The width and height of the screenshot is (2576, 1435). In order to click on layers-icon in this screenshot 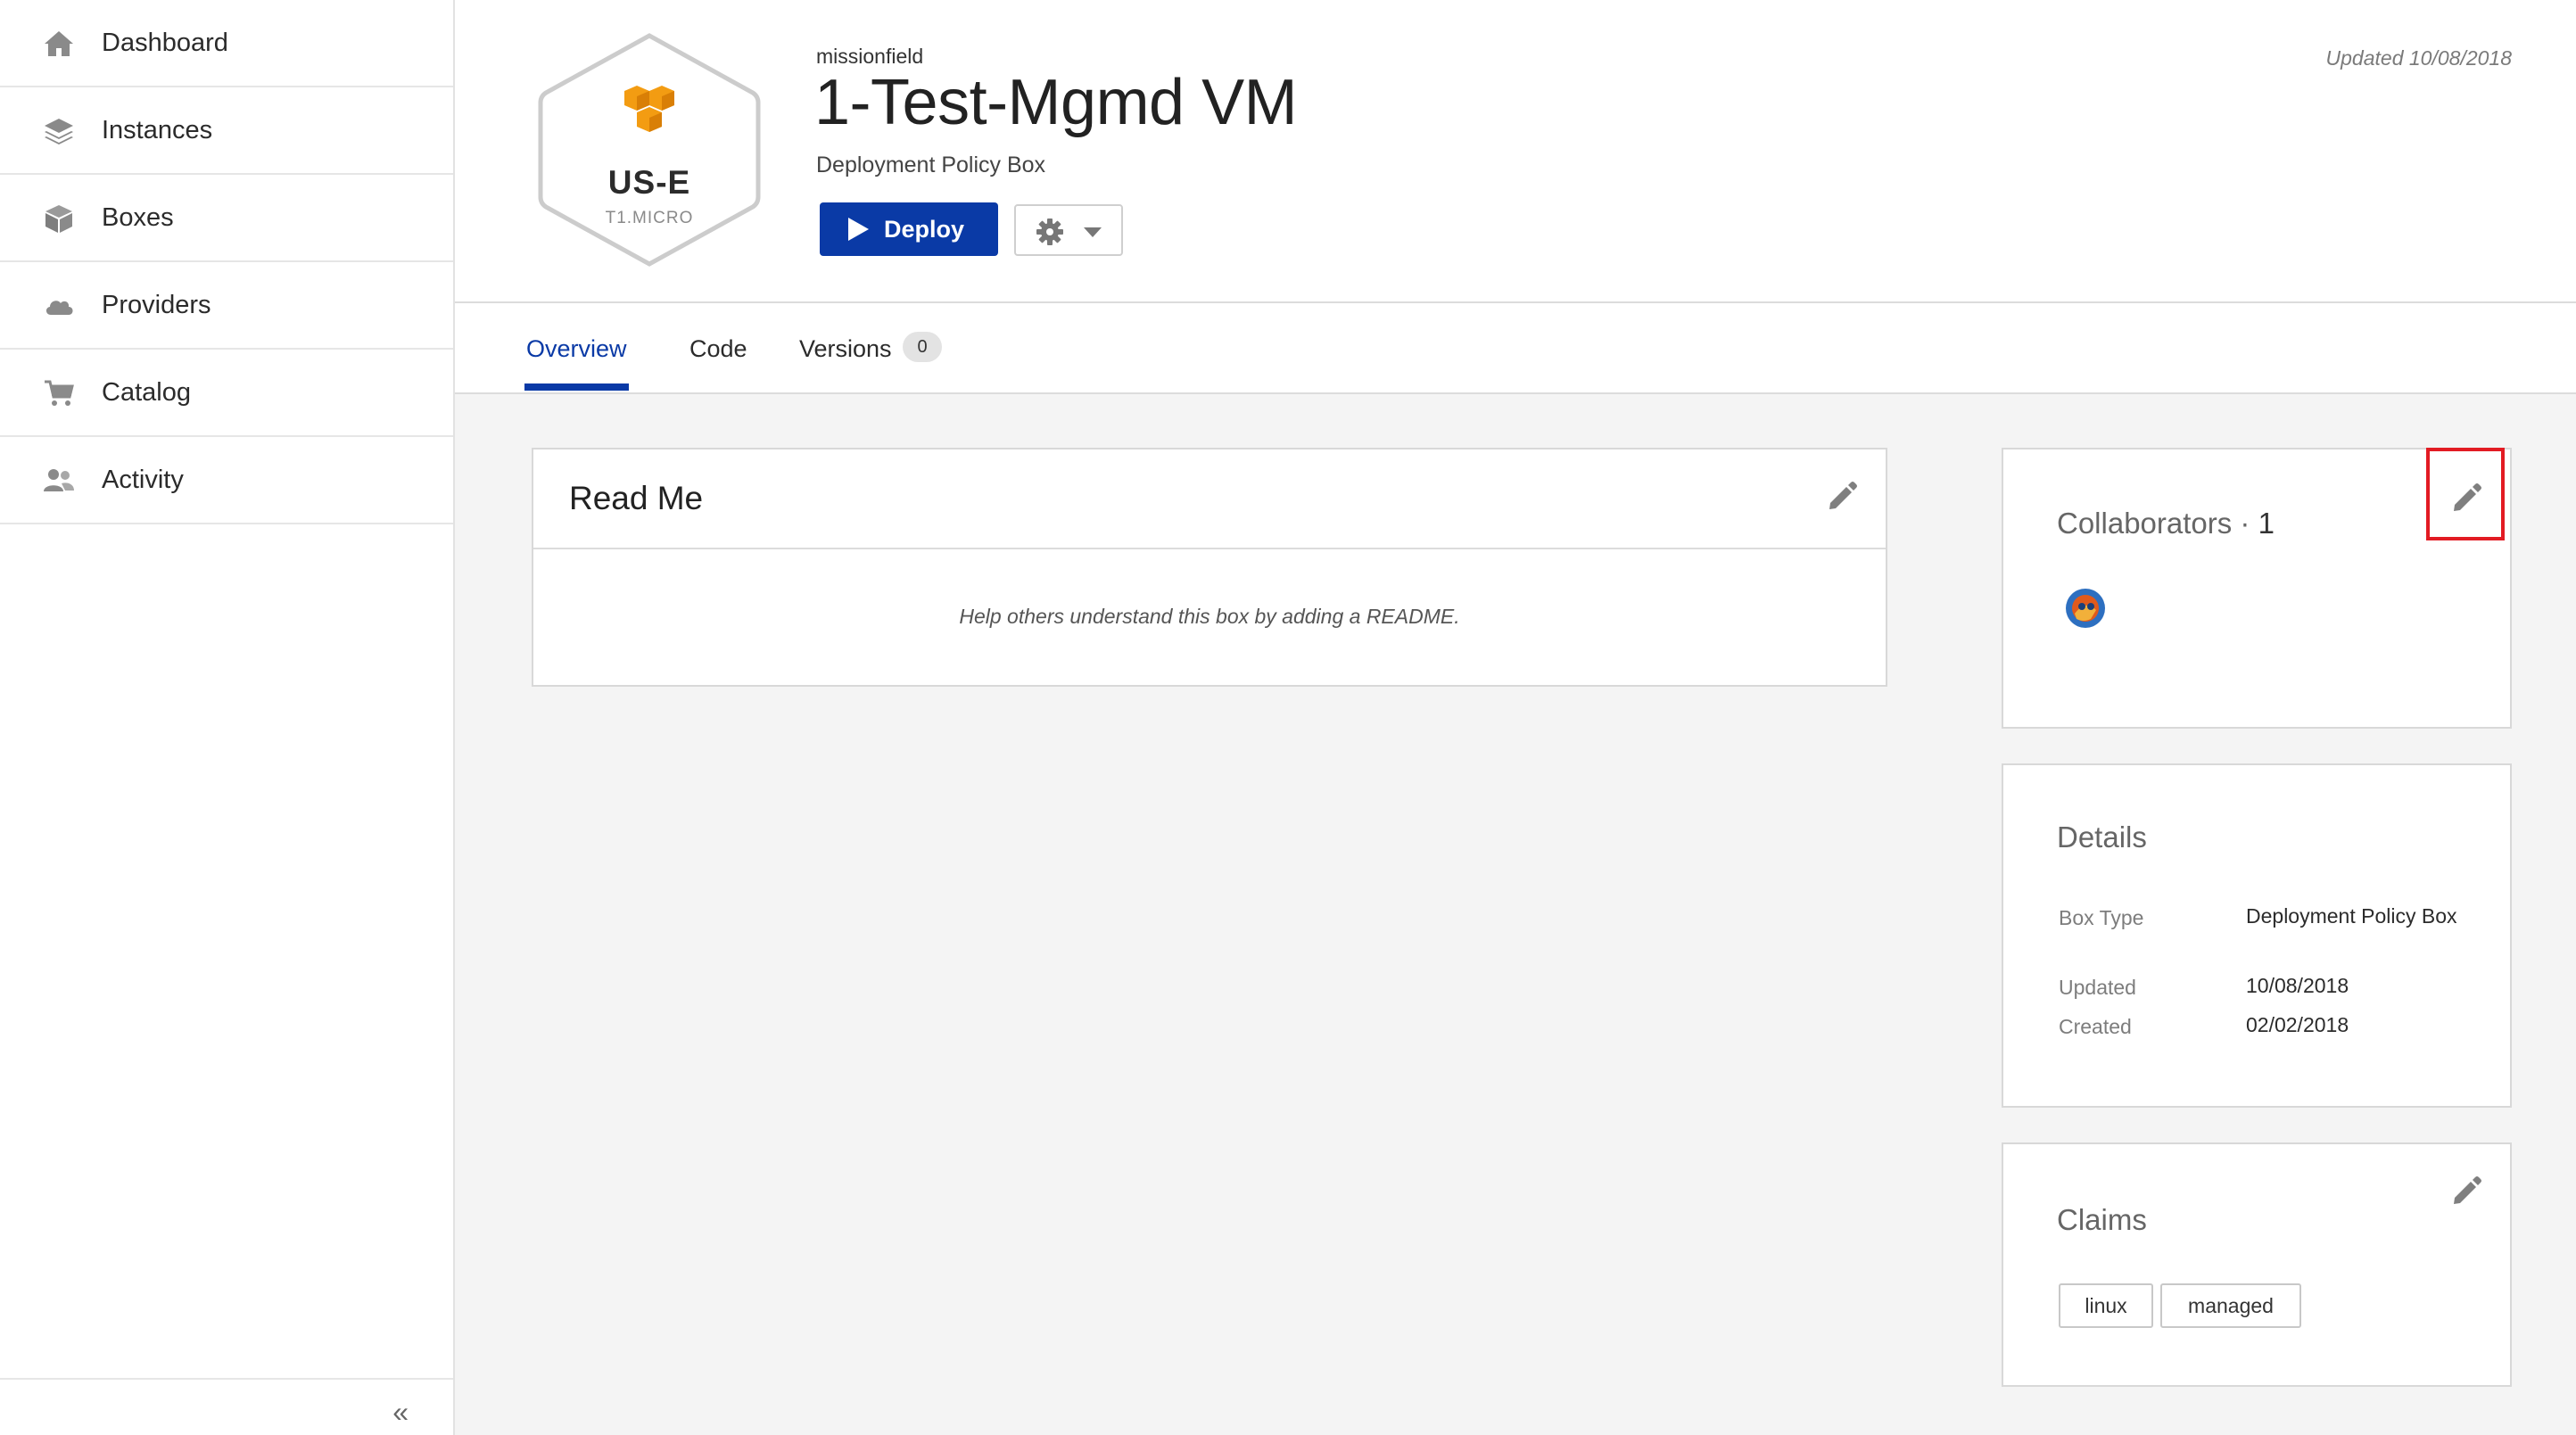, I will do `click(59, 131)`.